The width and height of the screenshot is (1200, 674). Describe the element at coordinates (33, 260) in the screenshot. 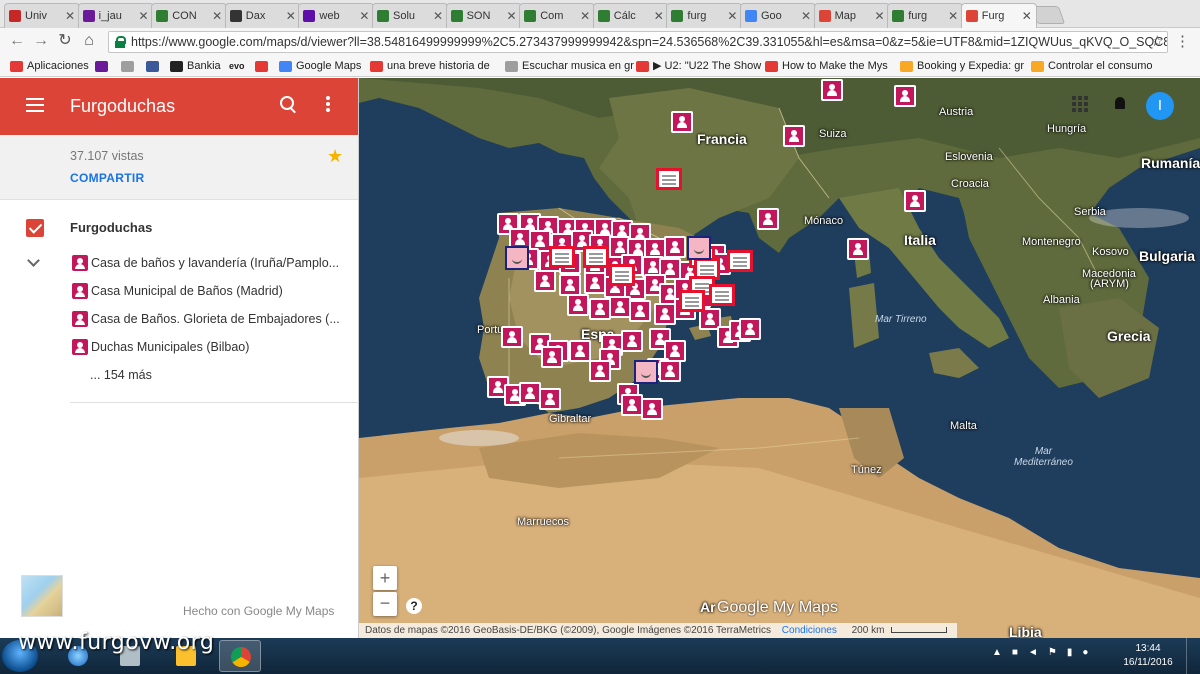

I see `chevron-down-icon` at that location.